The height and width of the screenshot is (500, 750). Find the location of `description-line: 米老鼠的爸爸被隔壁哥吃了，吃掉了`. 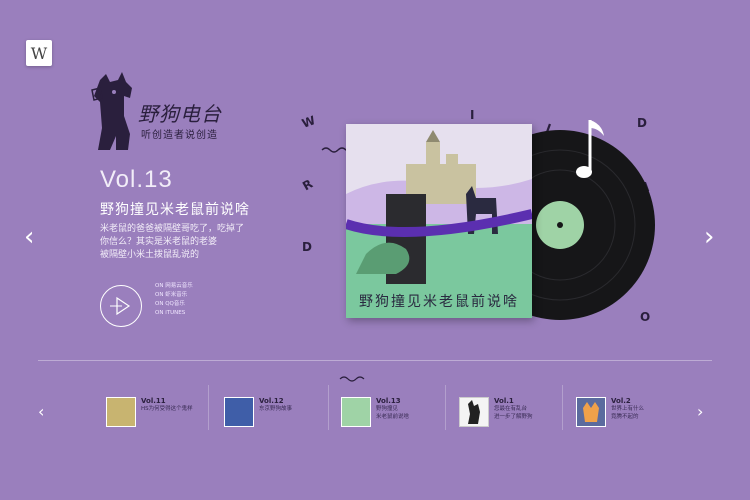

description-line: 米老鼠的爸爸被隔壁哥吃了，吃掉了 is located at coordinates (172, 229).